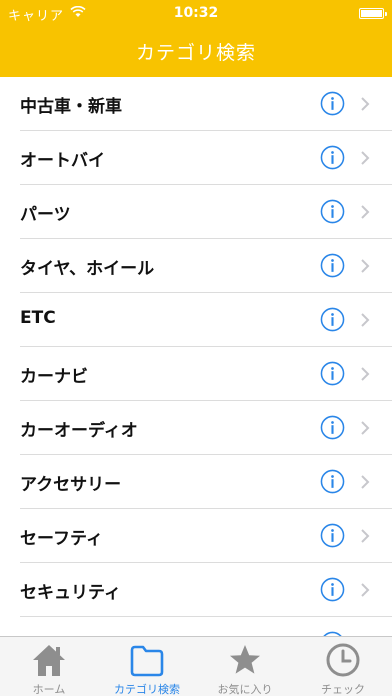  What do you see at coordinates (373, 13) in the screenshot?
I see `battery-icon` at bounding box center [373, 13].